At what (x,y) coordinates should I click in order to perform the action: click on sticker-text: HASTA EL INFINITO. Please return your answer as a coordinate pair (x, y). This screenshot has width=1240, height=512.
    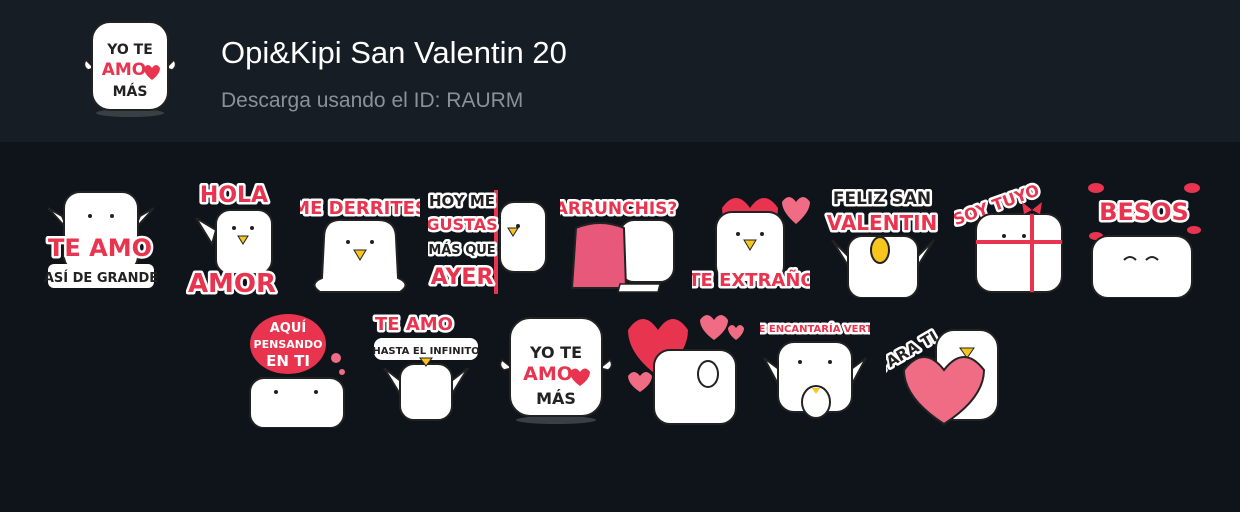
    Looking at the image, I should click on (425, 351).